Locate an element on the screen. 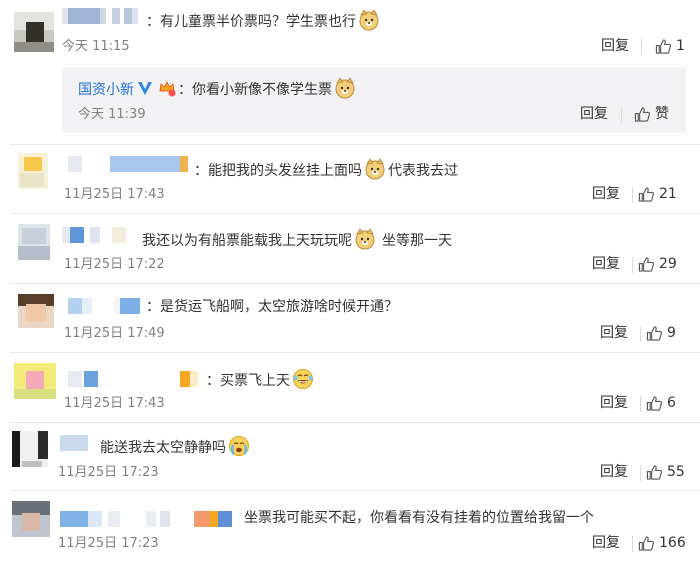 This screenshot has height=567, width=700. like-button: 9 is located at coordinates (661, 333).